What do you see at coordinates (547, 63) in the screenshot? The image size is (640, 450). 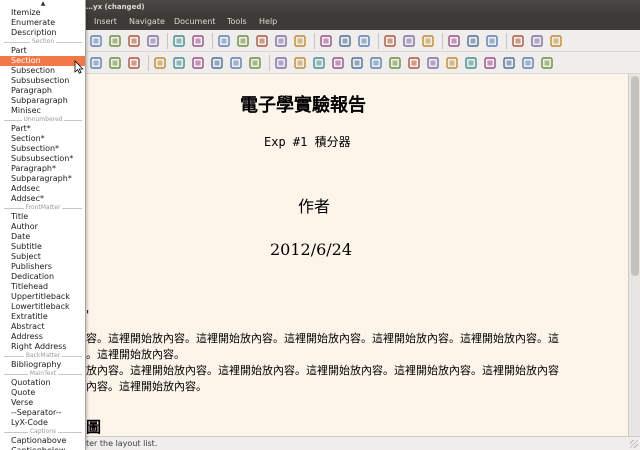 I see `insert-attachment-icon` at bounding box center [547, 63].